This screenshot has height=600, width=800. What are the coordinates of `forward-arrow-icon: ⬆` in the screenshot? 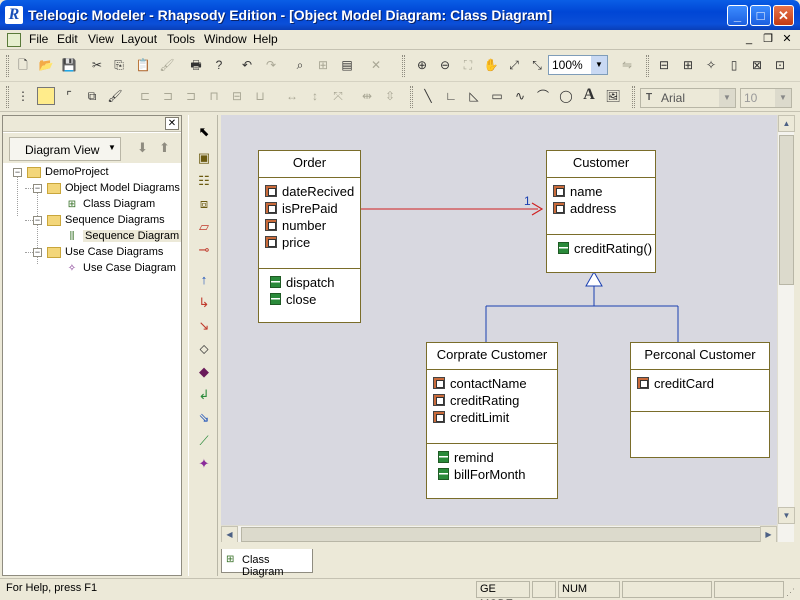 It's located at (164, 148).